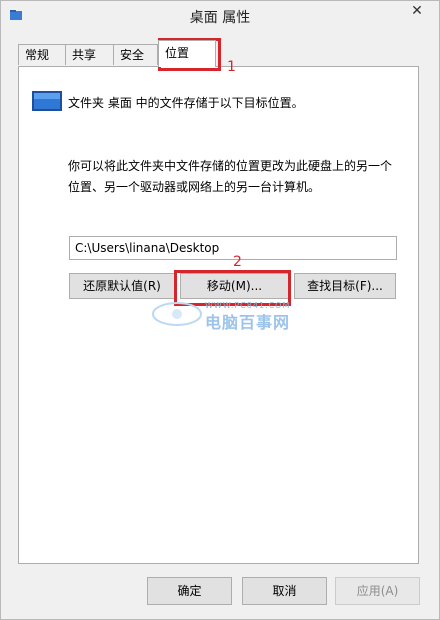 This screenshot has height=620, width=440. Describe the element at coordinates (237, 262) in the screenshot. I see `step-marker-2: 2` at that location.